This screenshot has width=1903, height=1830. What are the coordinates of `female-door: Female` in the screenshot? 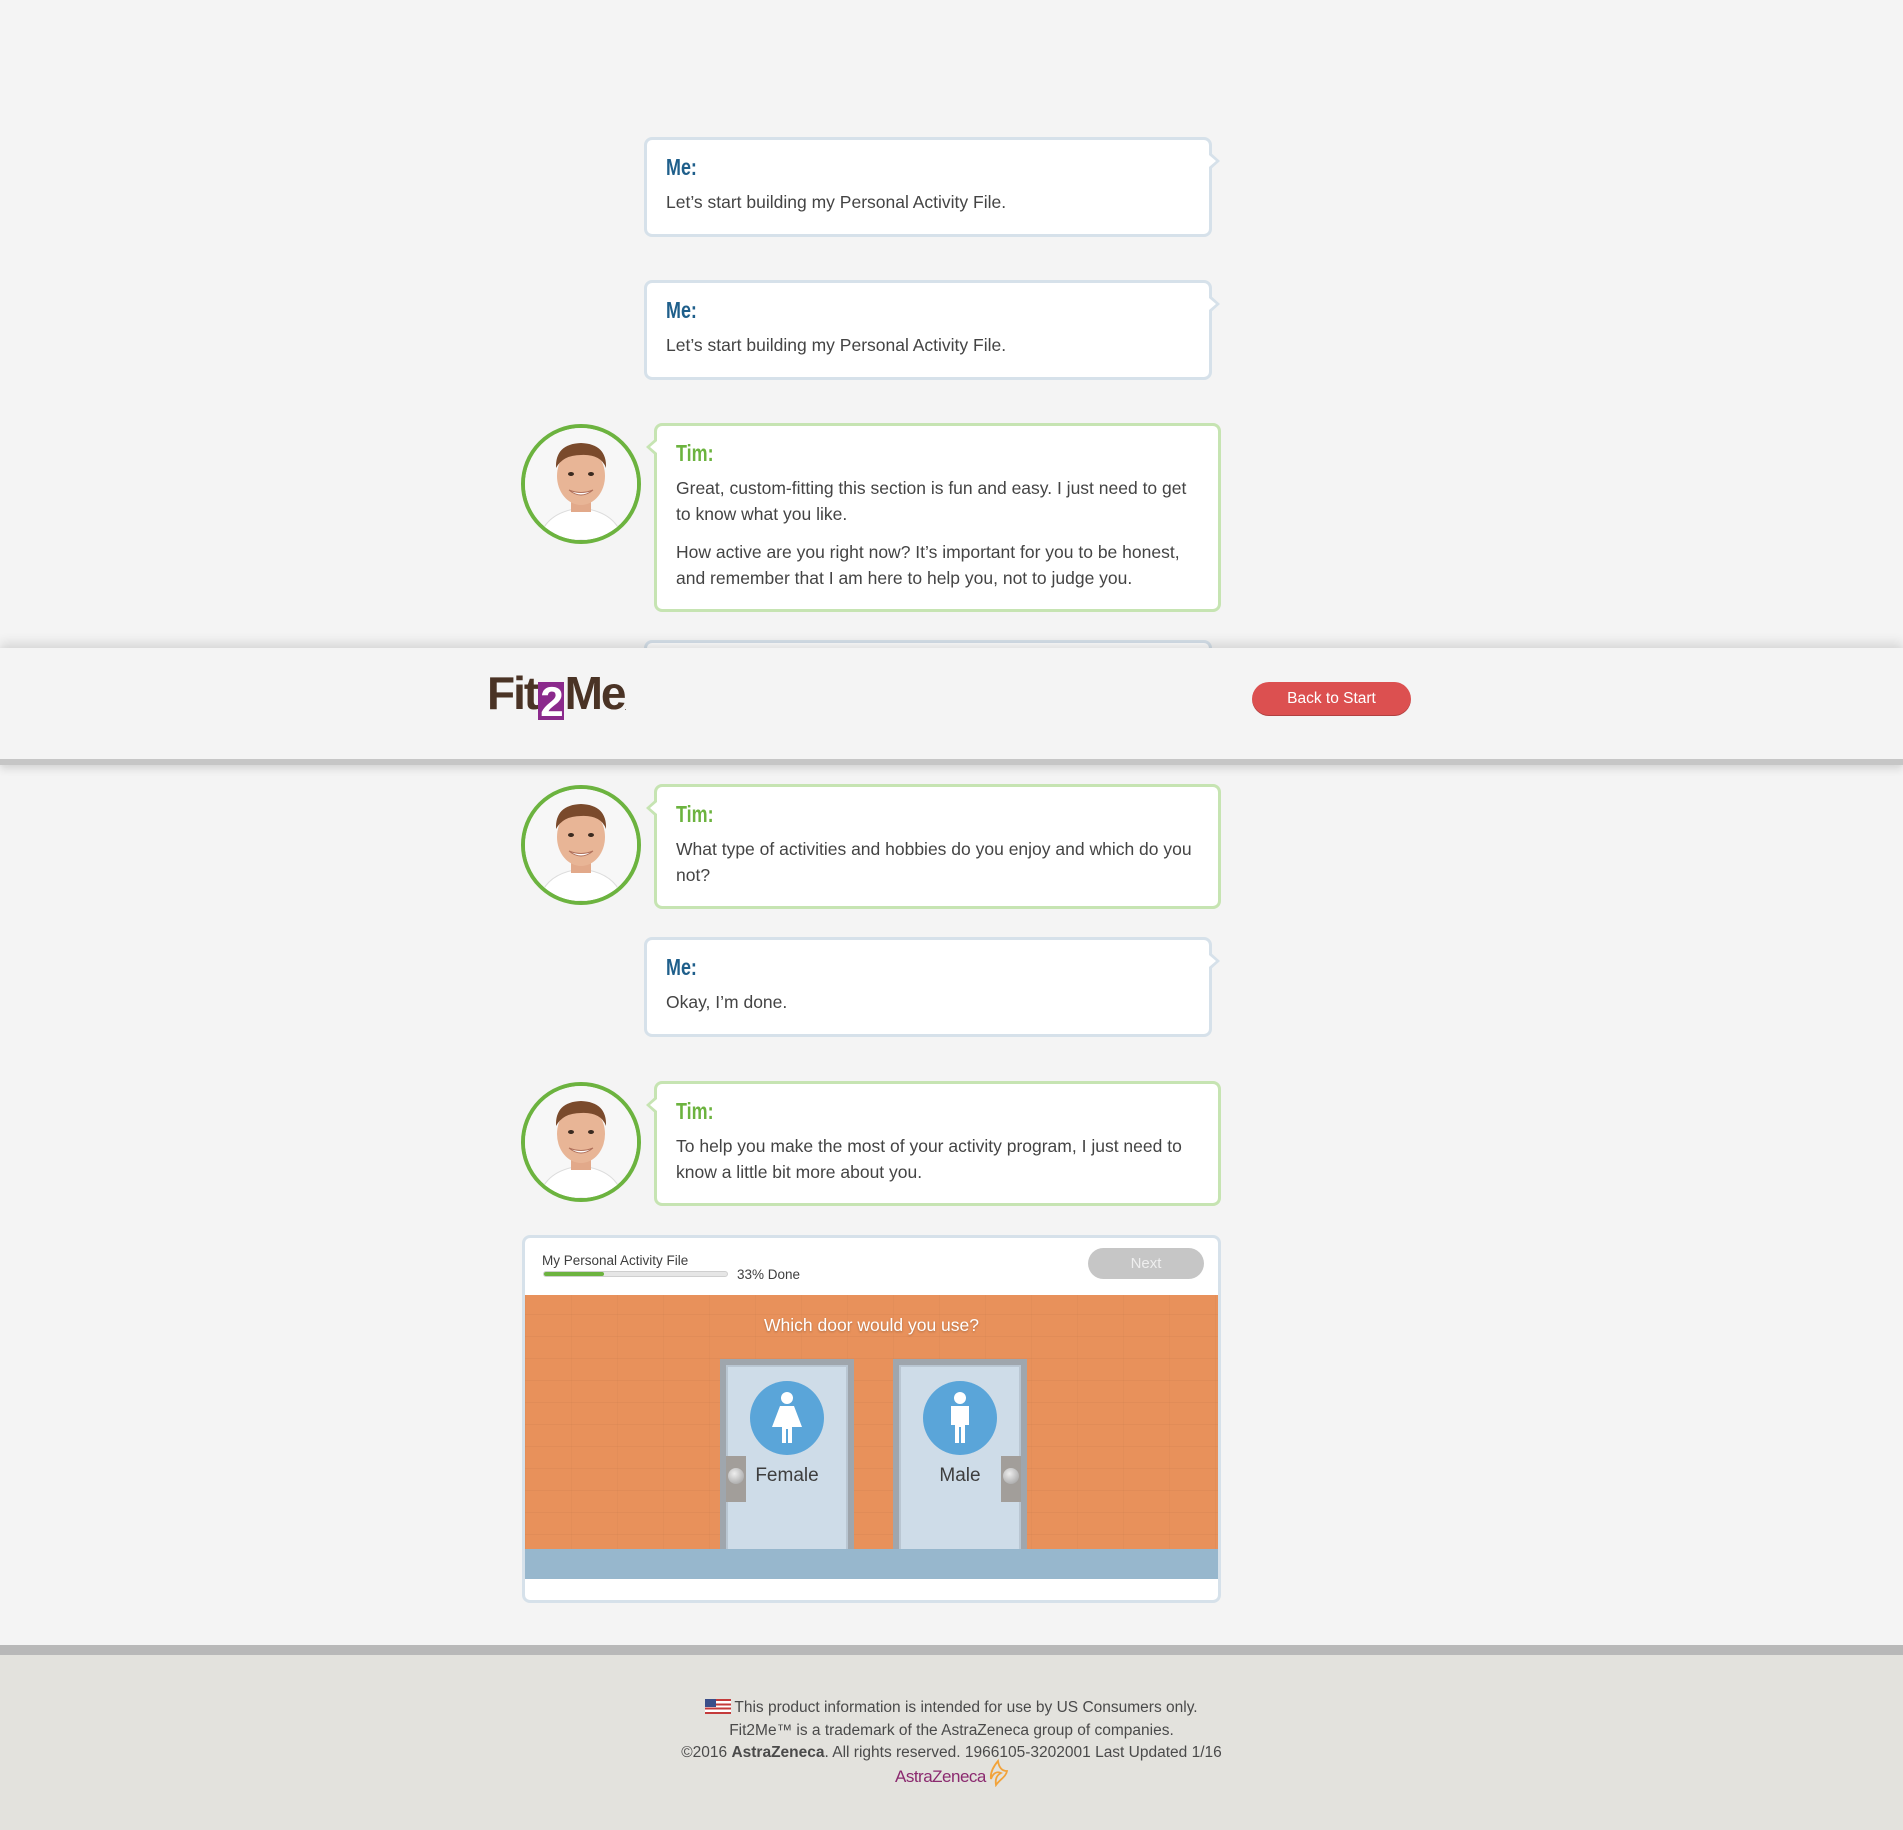 It's located at (787, 1455).